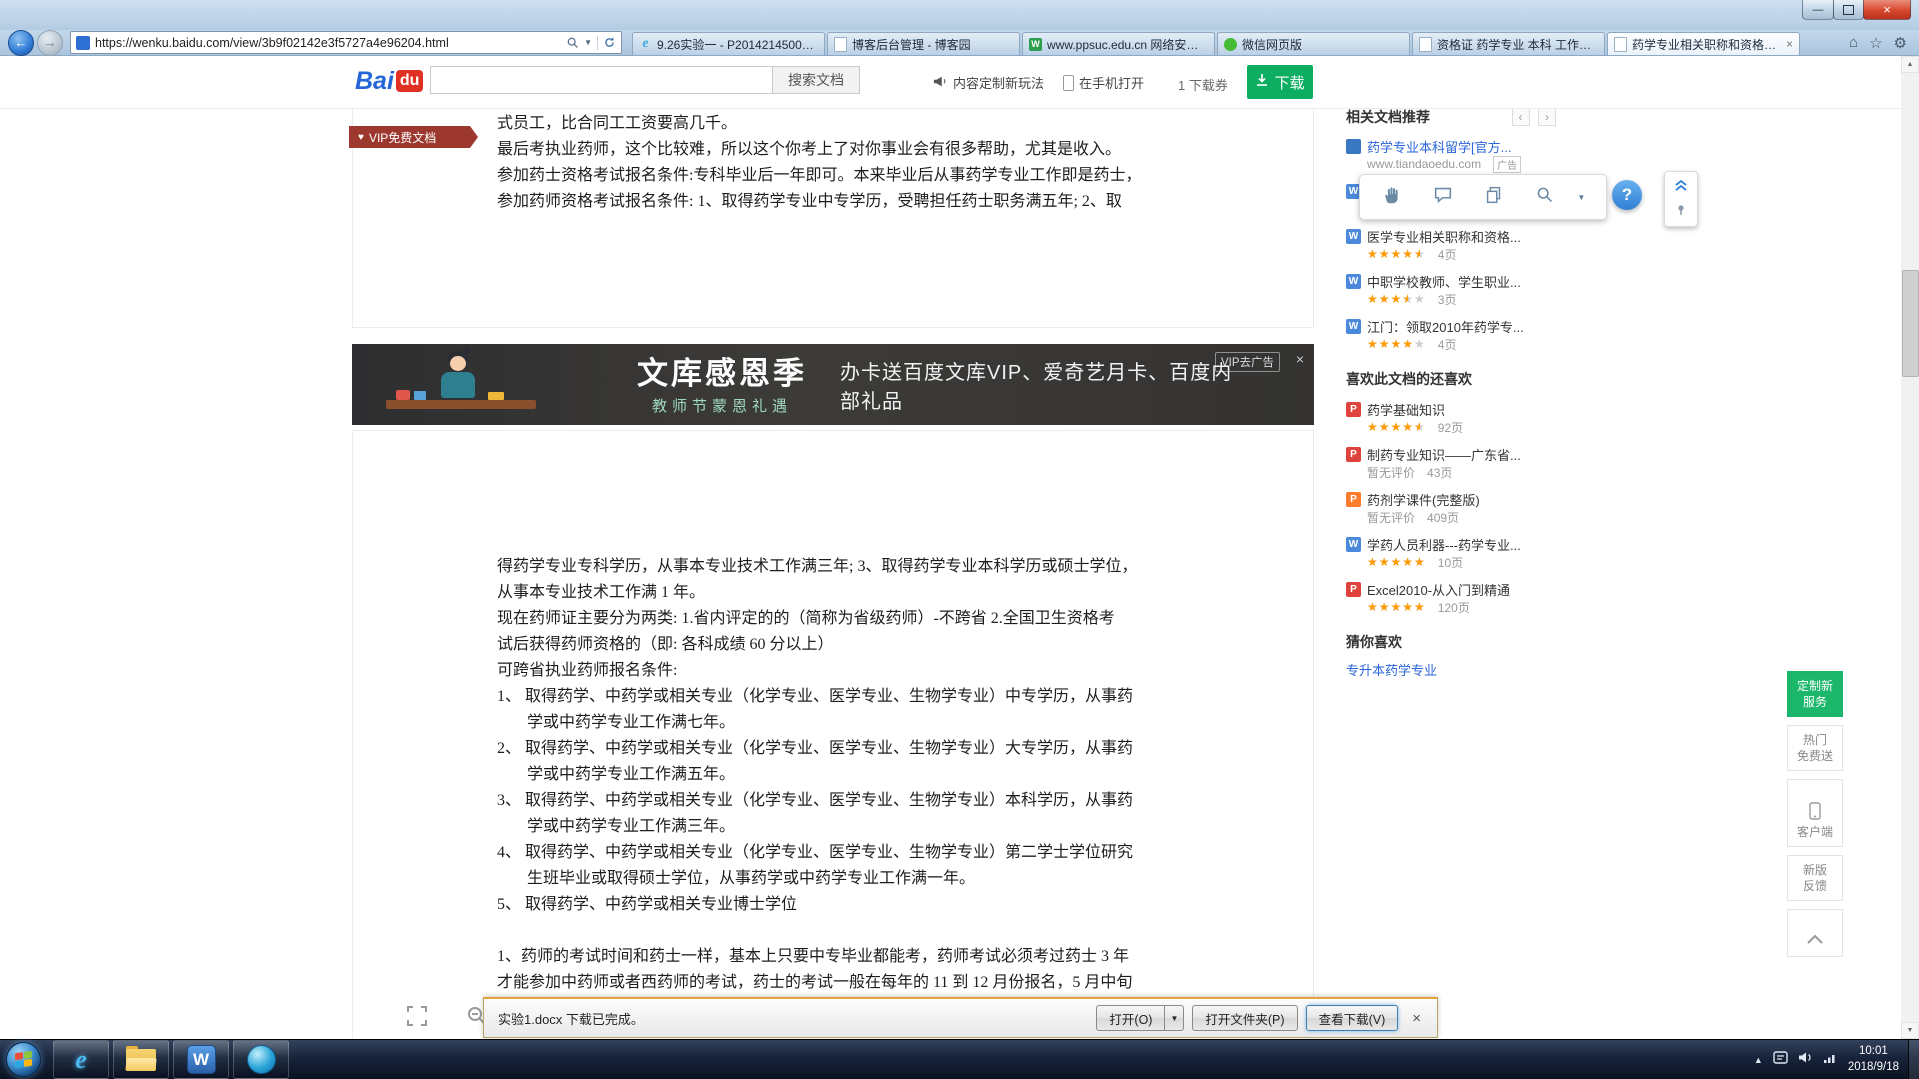 Image resolution: width=1919 pixels, height=1079 pixels. What do you see at coordinates (417, 1018) in the screenshot?
I see `fullscreen-icon` at bounding box center [417, 1018].